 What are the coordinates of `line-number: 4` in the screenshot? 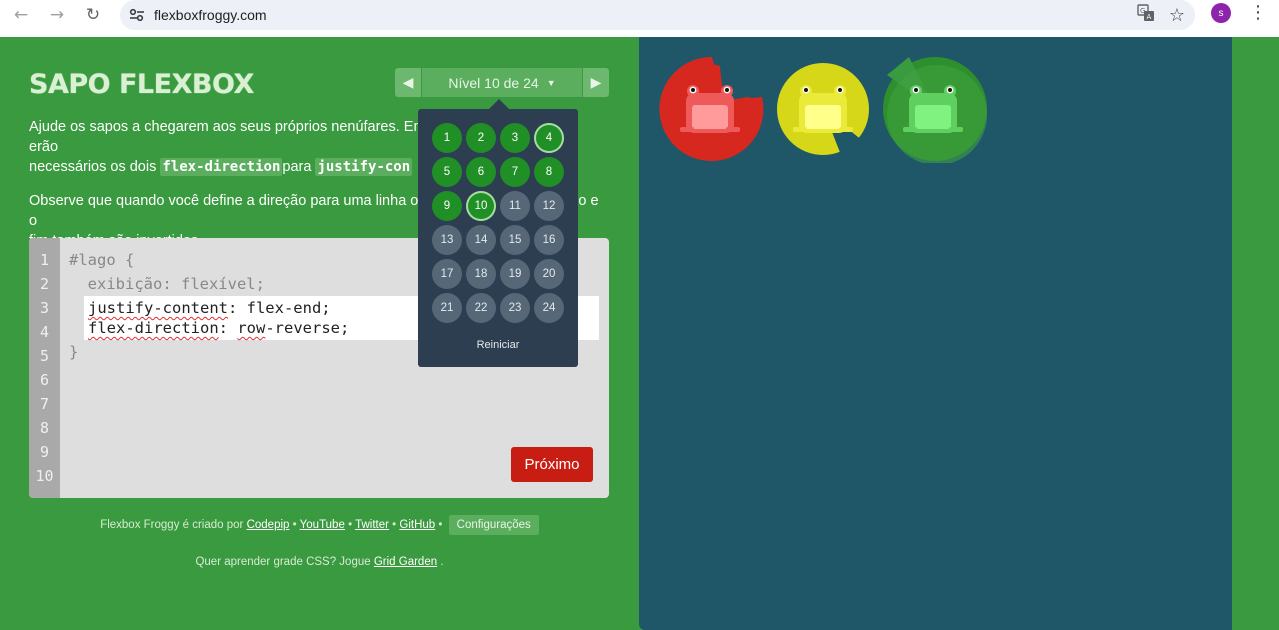 It's located at (44, 332).